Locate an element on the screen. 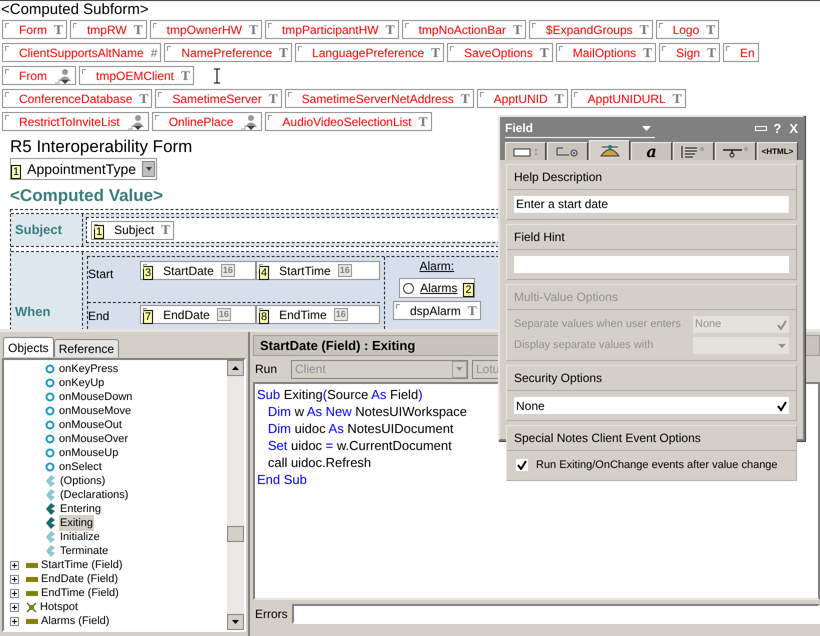 The image size is (820, 636). errors-field is located at coordinates (556, 614).